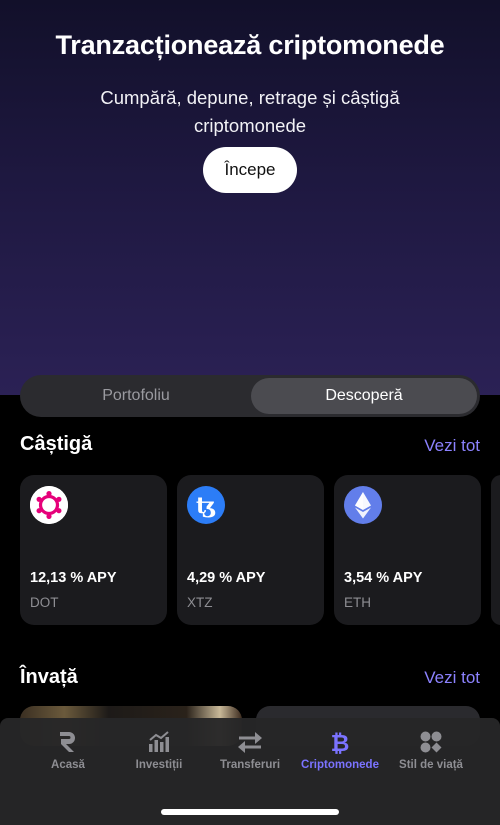  Describe the element at coordinates (44, 602) in the screenshot. I see `earn-card-ticker: DOT` at that location.